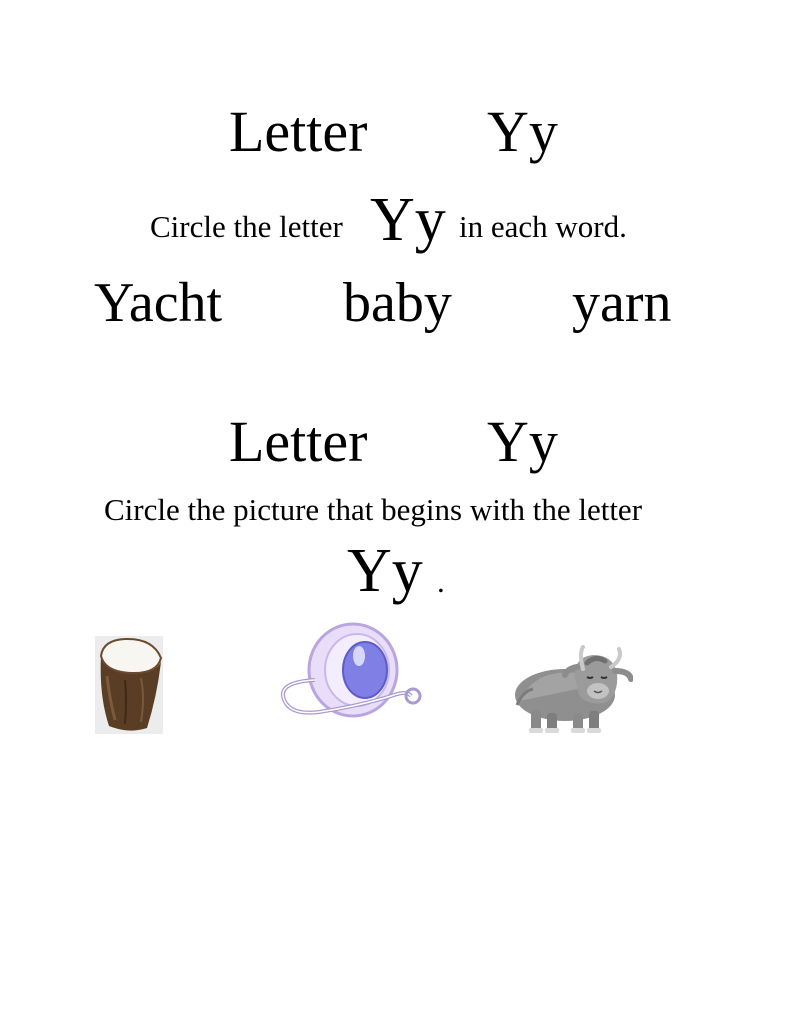 The image size is (791, 1024). I want to click on yak-drawing, so click(574, 689).